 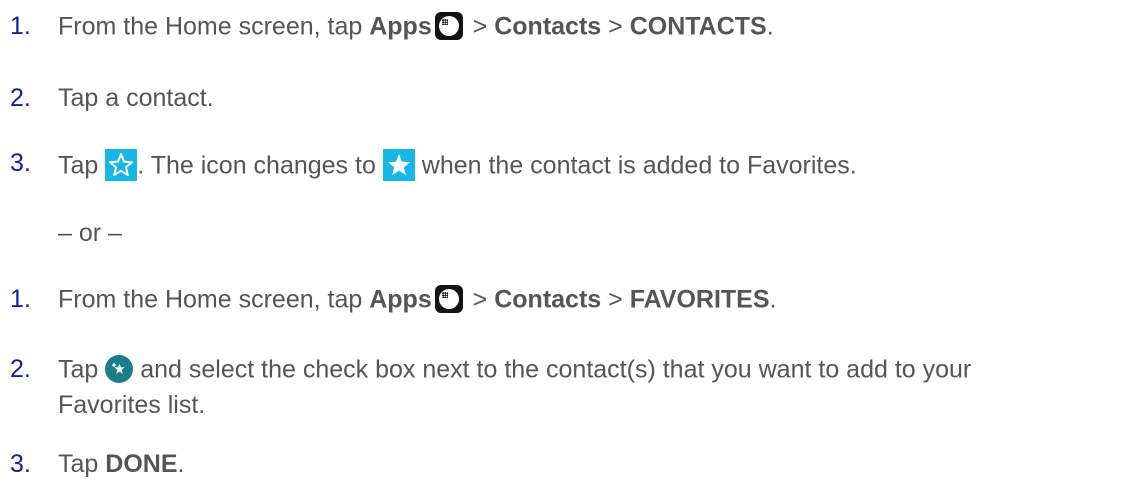 What do you see at coordinates (90, 233) in the screenshot?
I see `or-text: – or –` at bounding box center [90, 233].